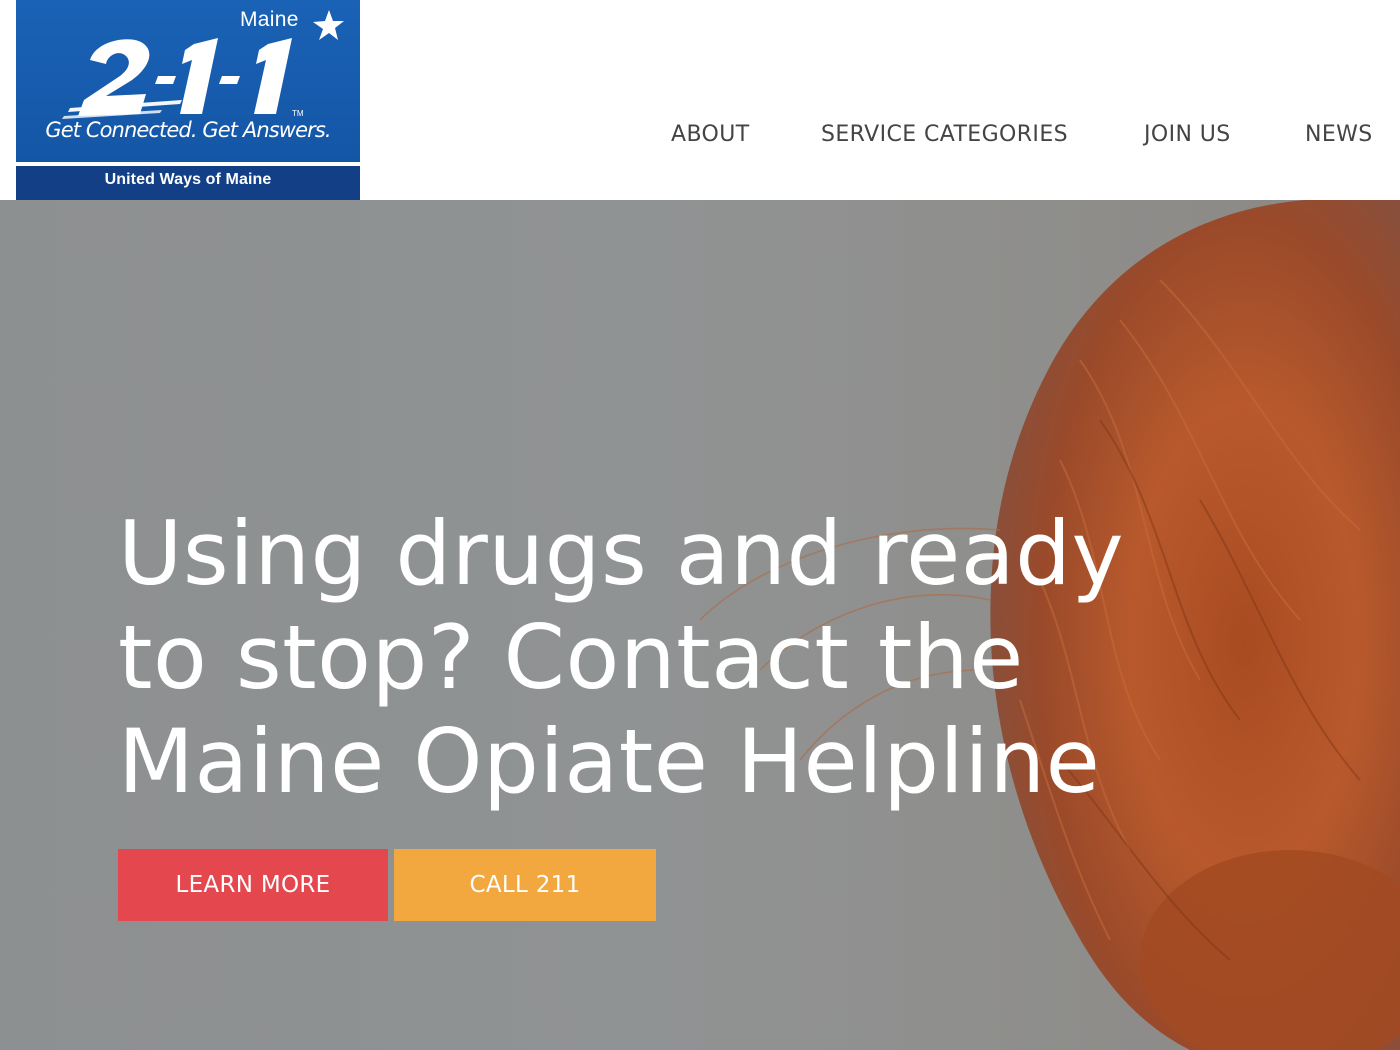 The image size is (1400, 1050). I want to click on nav-item-join-us: JOIN US, so click(1187, 134).